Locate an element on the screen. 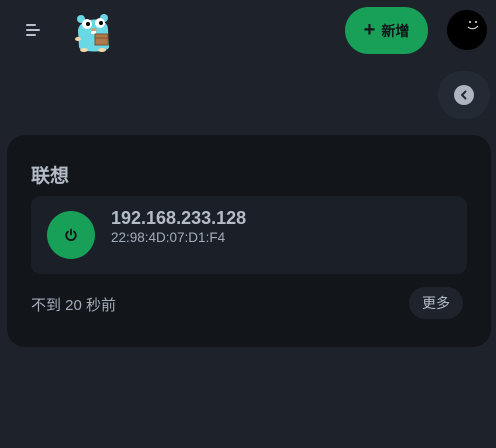  last-seen-text: 不到 20 秒前 is located at coordinates (74, 305).